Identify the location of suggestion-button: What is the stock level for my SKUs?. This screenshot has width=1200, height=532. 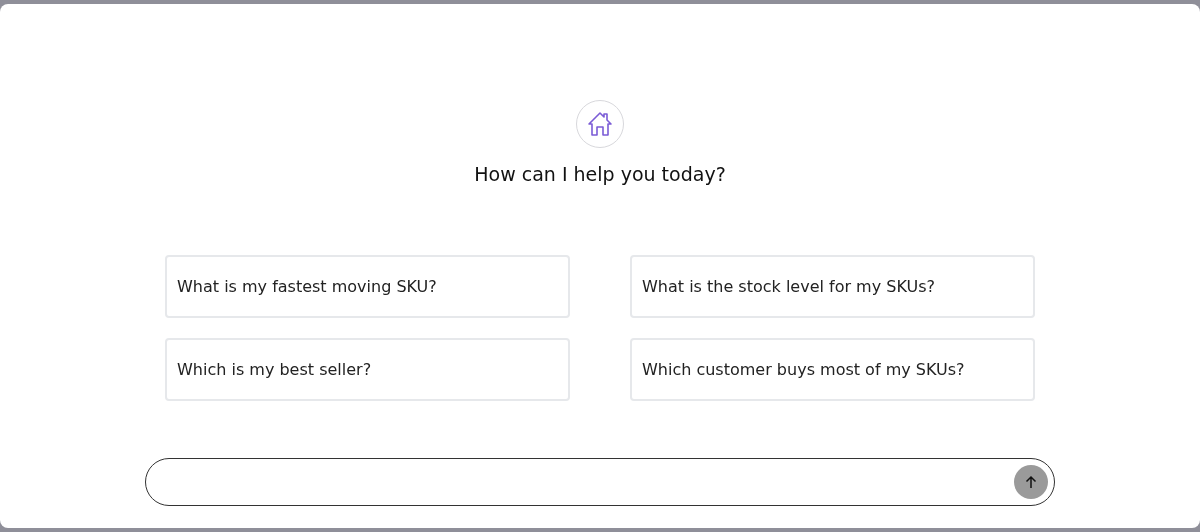
(832, 286).